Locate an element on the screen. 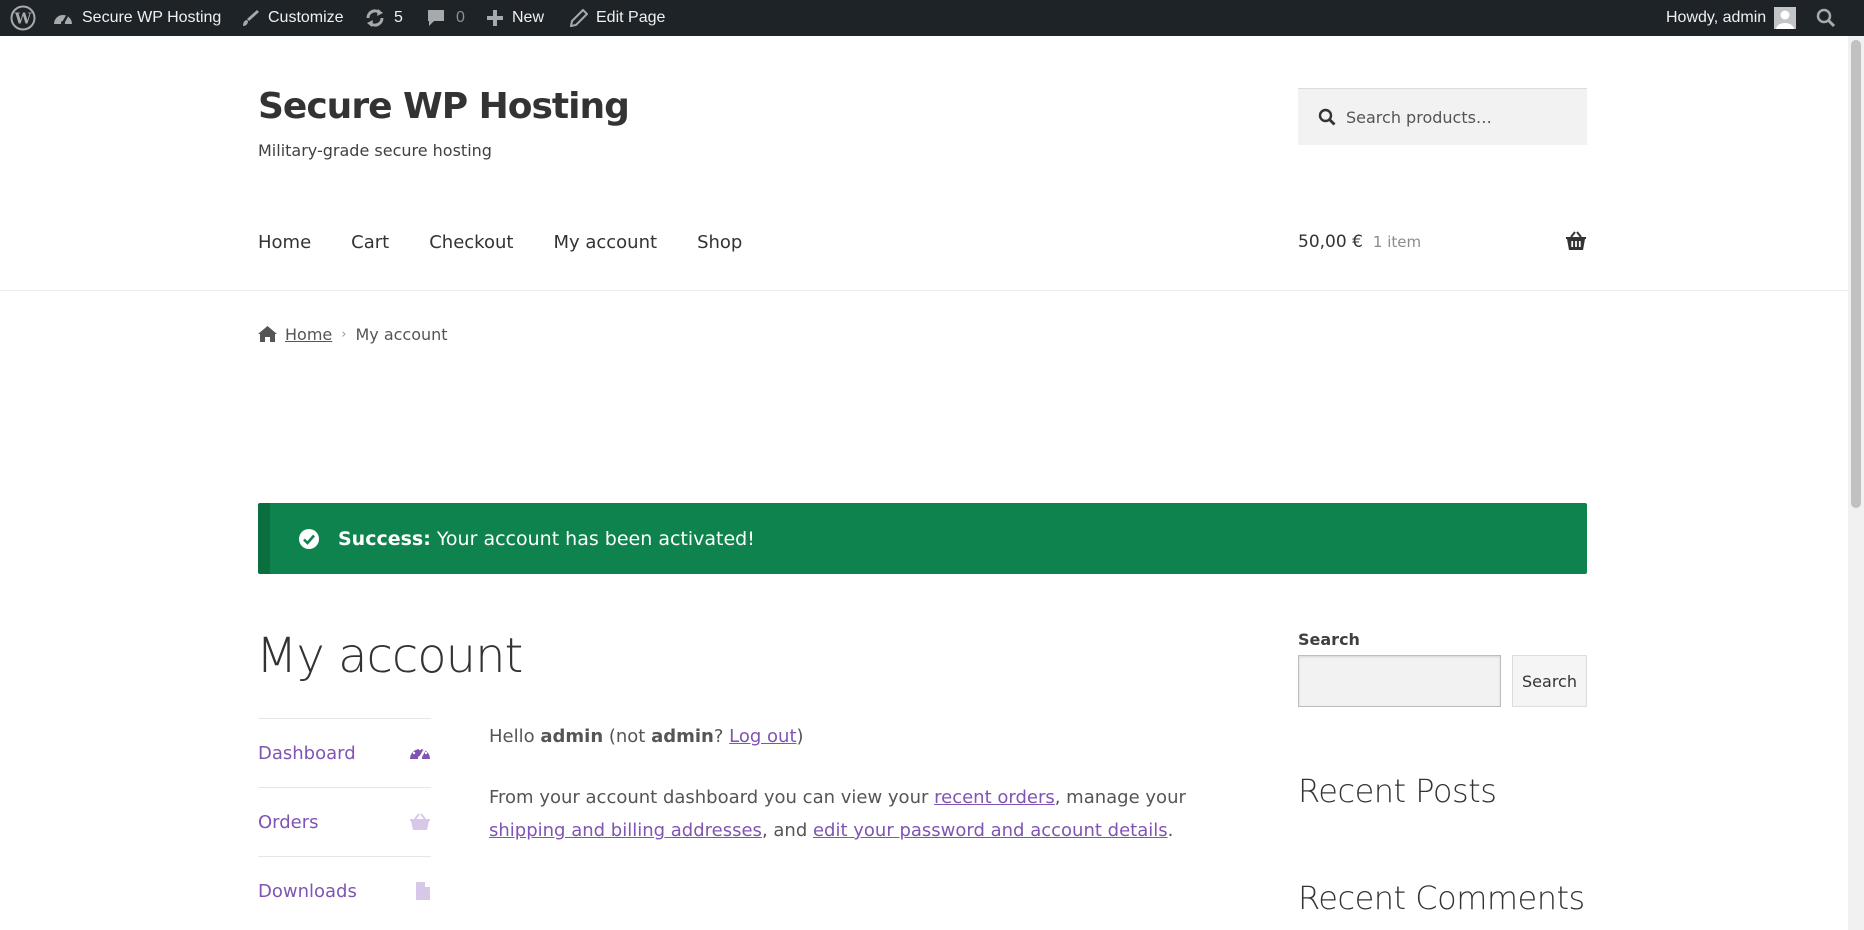 The image size is (1864, 930). avatar is located at coordinates (1785, 18).